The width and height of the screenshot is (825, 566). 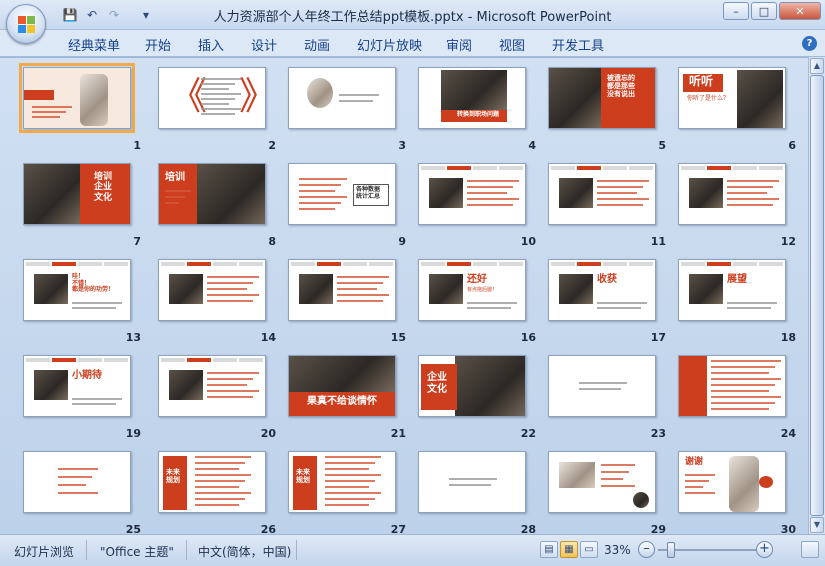 What do you see at coordinates (342, 482) in the screenshot?
I see `slide-preview: 未来 规划` at bounding box center [342, 482].